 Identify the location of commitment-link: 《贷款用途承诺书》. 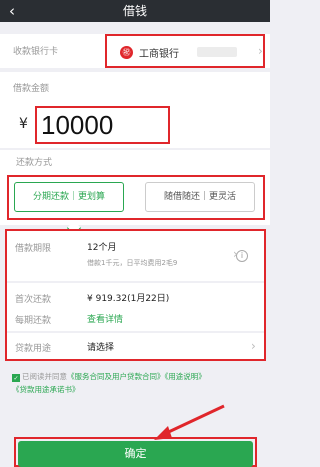
(46, 389).